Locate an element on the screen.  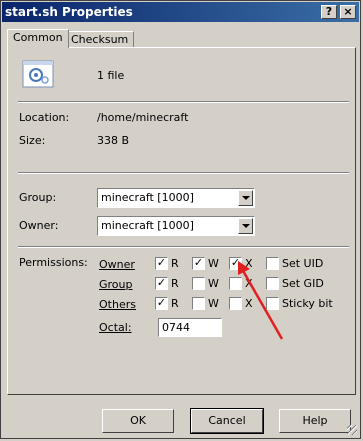
owner-label: Owner: is located at coordinates (39, 225).